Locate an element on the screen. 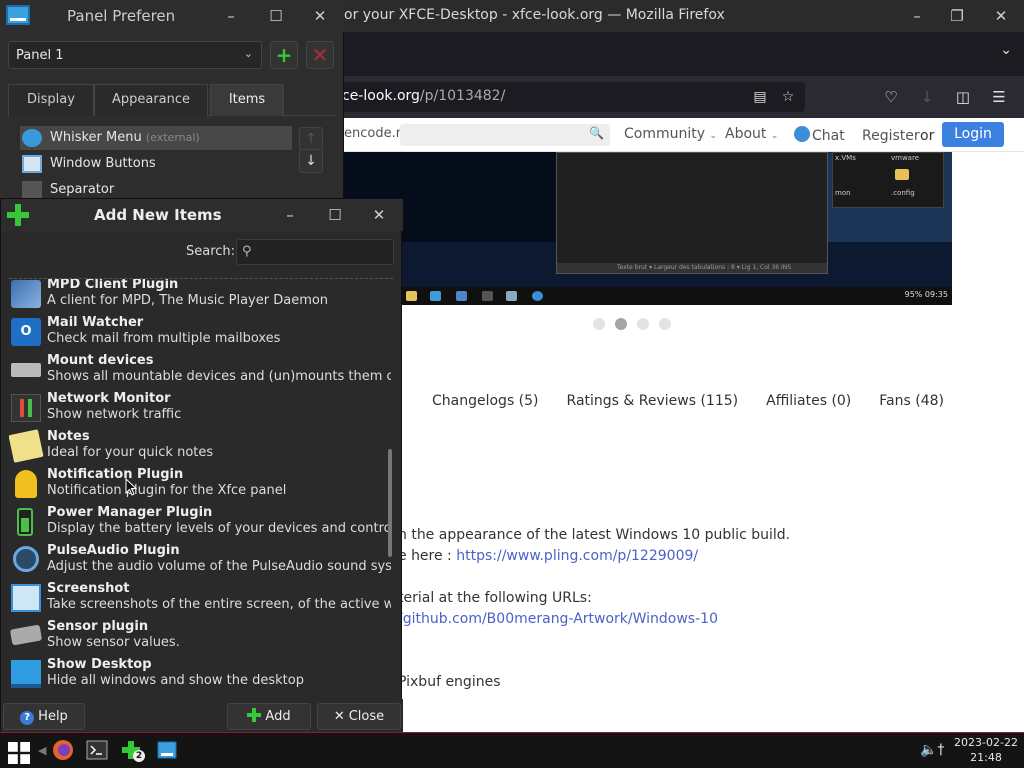  plugin-list-scrollbar is located at coordinates (390, 503).